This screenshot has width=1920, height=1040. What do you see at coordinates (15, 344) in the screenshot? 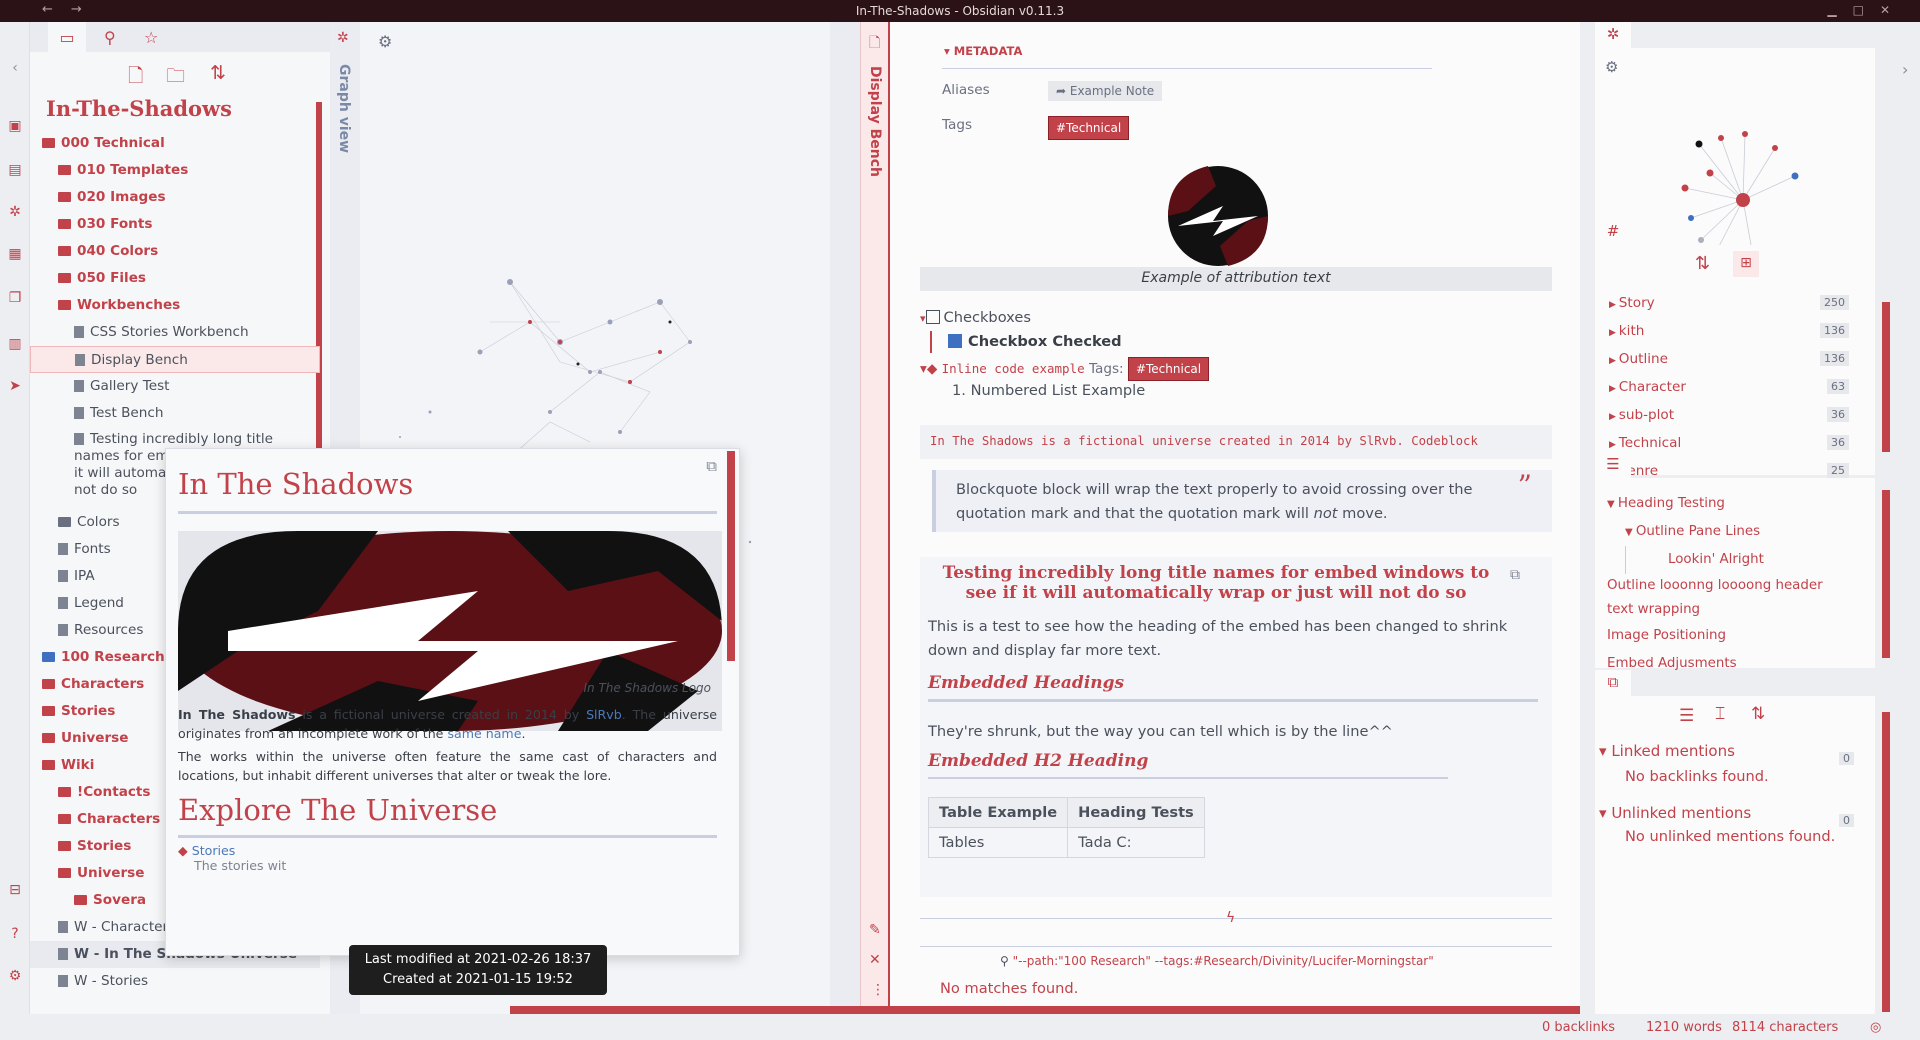
I see `table-icon: ▥` at bounding box center [15, 344].